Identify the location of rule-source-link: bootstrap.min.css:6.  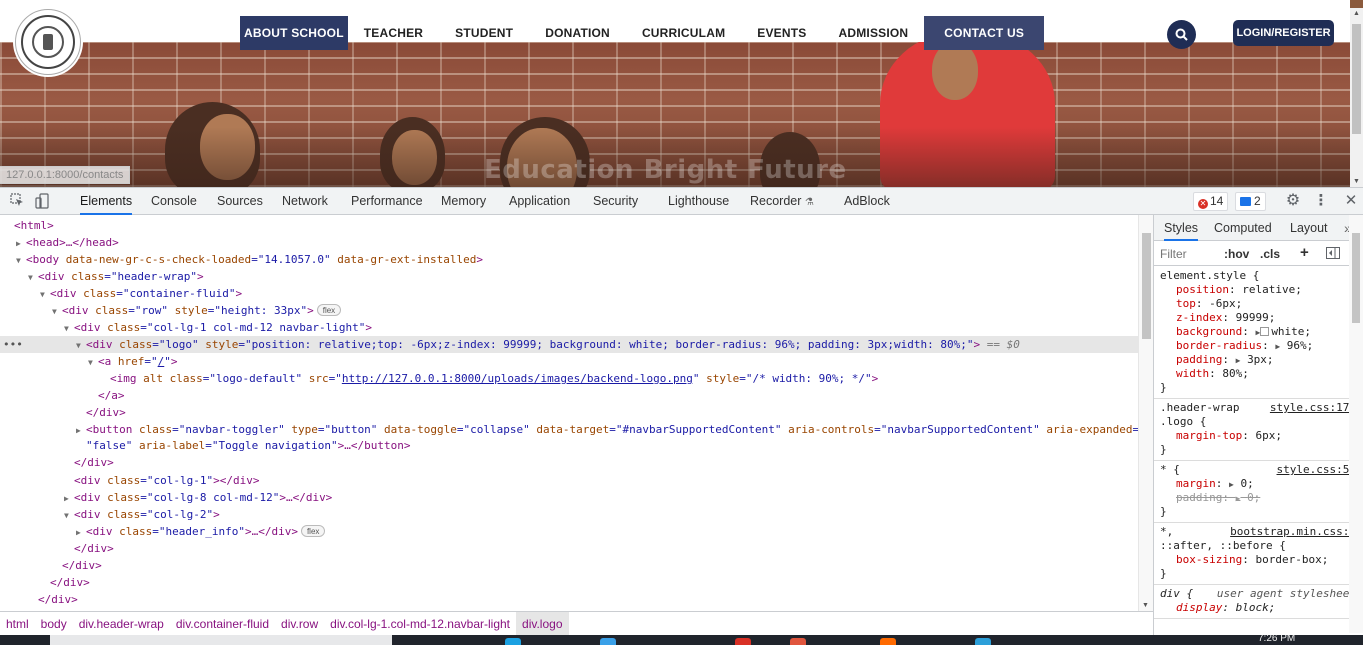
(1293, 531).